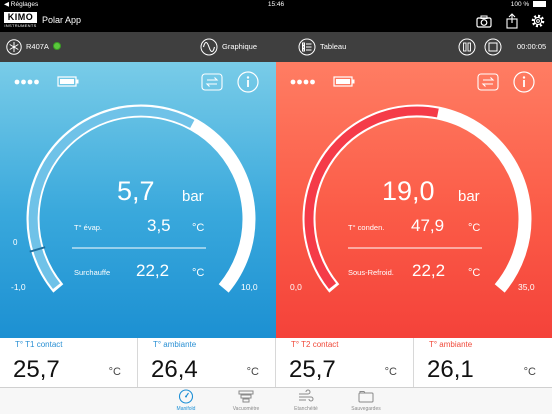  Describe the element at coordinates (532, 46) in the screenshot. I see `elapsed-timer: 00:00:05` at that location.